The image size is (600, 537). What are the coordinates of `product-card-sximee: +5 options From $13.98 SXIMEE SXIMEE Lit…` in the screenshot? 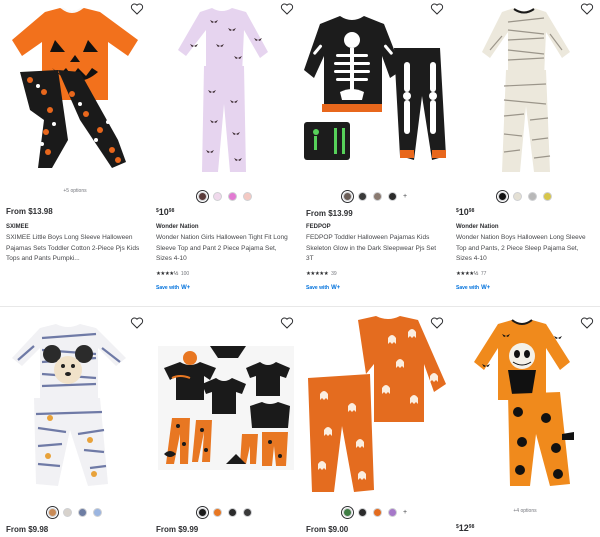 It's located at (75, 150).